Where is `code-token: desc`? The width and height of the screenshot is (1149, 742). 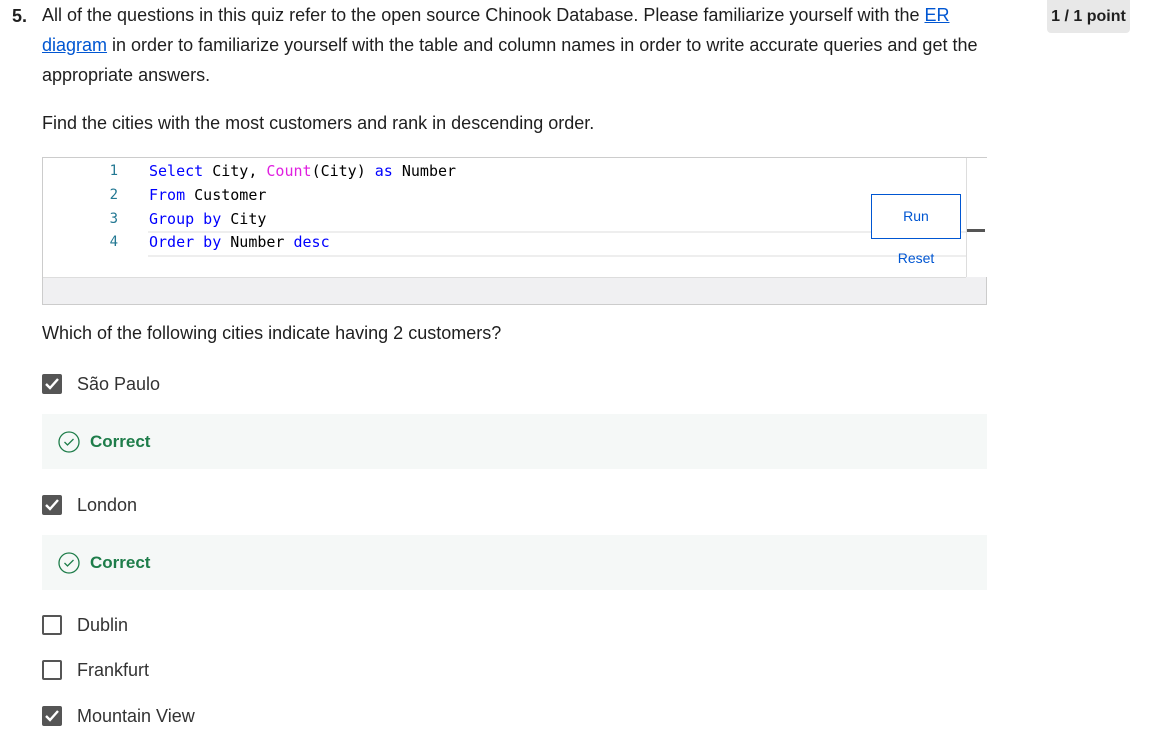 code-token: desc is located at coordinates (311, 242).